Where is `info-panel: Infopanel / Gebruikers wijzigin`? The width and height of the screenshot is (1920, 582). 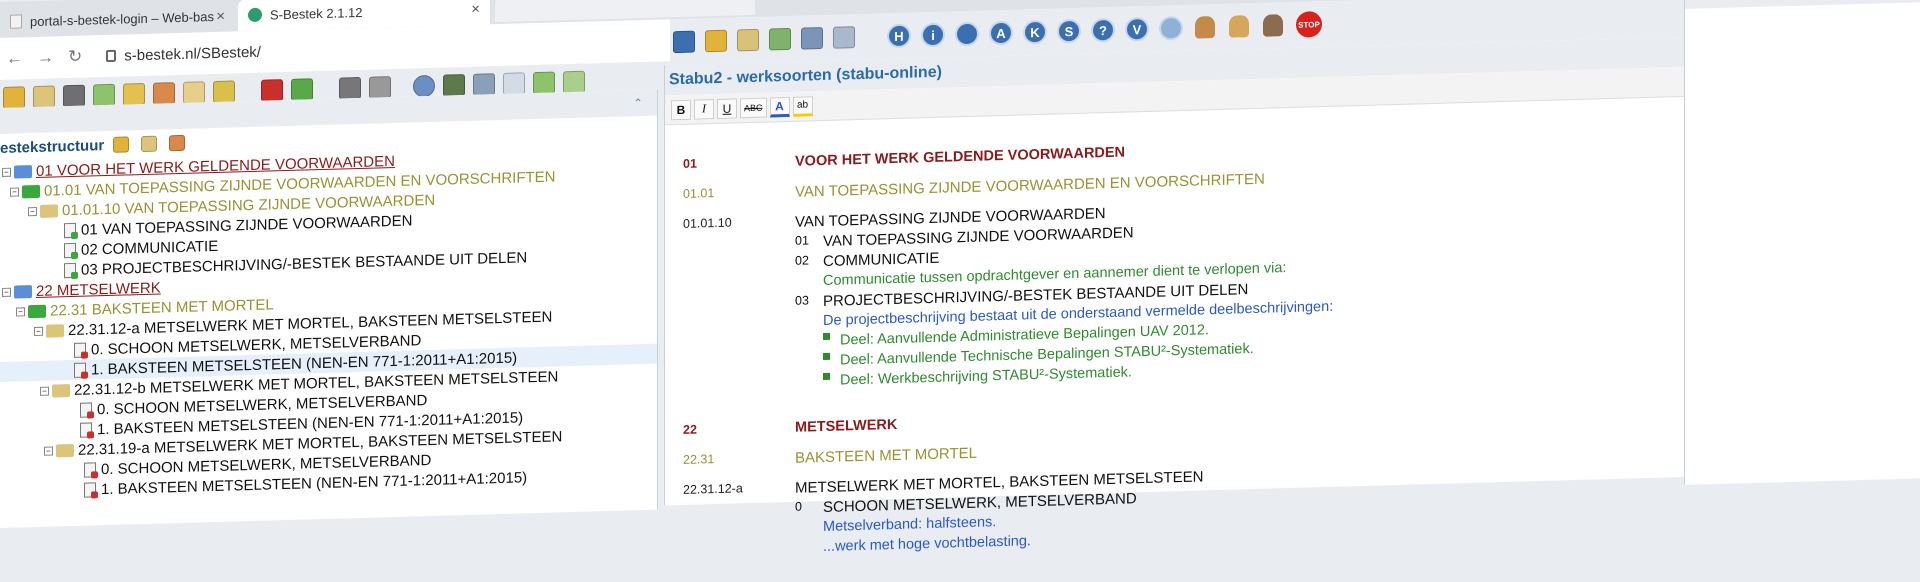 info-panel: Infopanel / Gebruikers wijzigin is located at coordinates (1802, 242).